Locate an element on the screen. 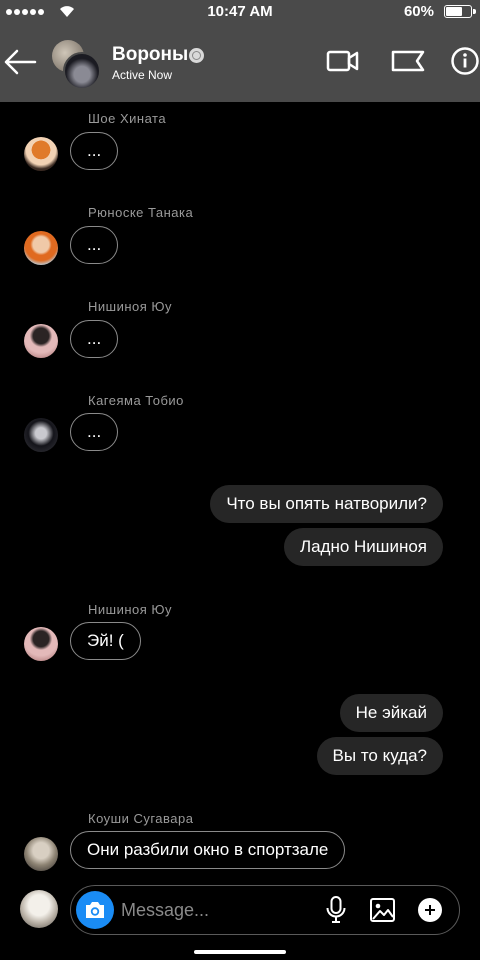 The image size is (480, 960). image-icon is located at coordinates (382, 910).